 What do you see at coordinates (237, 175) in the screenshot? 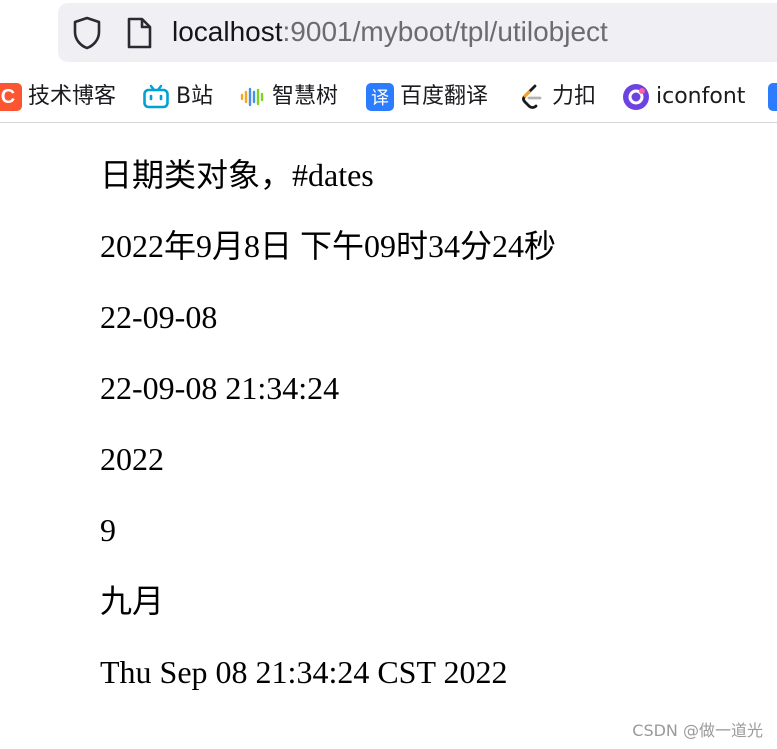
I see `dates-heading: 日期类对象，#dates` at bounding box center [237, 175].